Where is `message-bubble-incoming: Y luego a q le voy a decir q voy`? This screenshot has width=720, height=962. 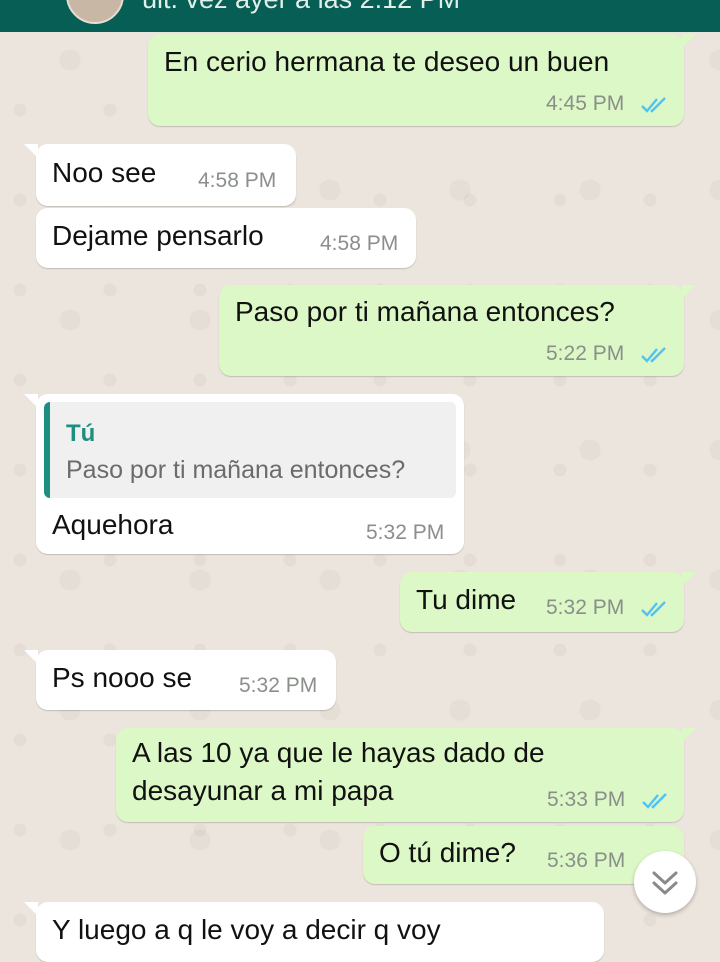
message-bubble-incoming: Y luego a q le voy a decir q voy is located at coordinates (314, 932).